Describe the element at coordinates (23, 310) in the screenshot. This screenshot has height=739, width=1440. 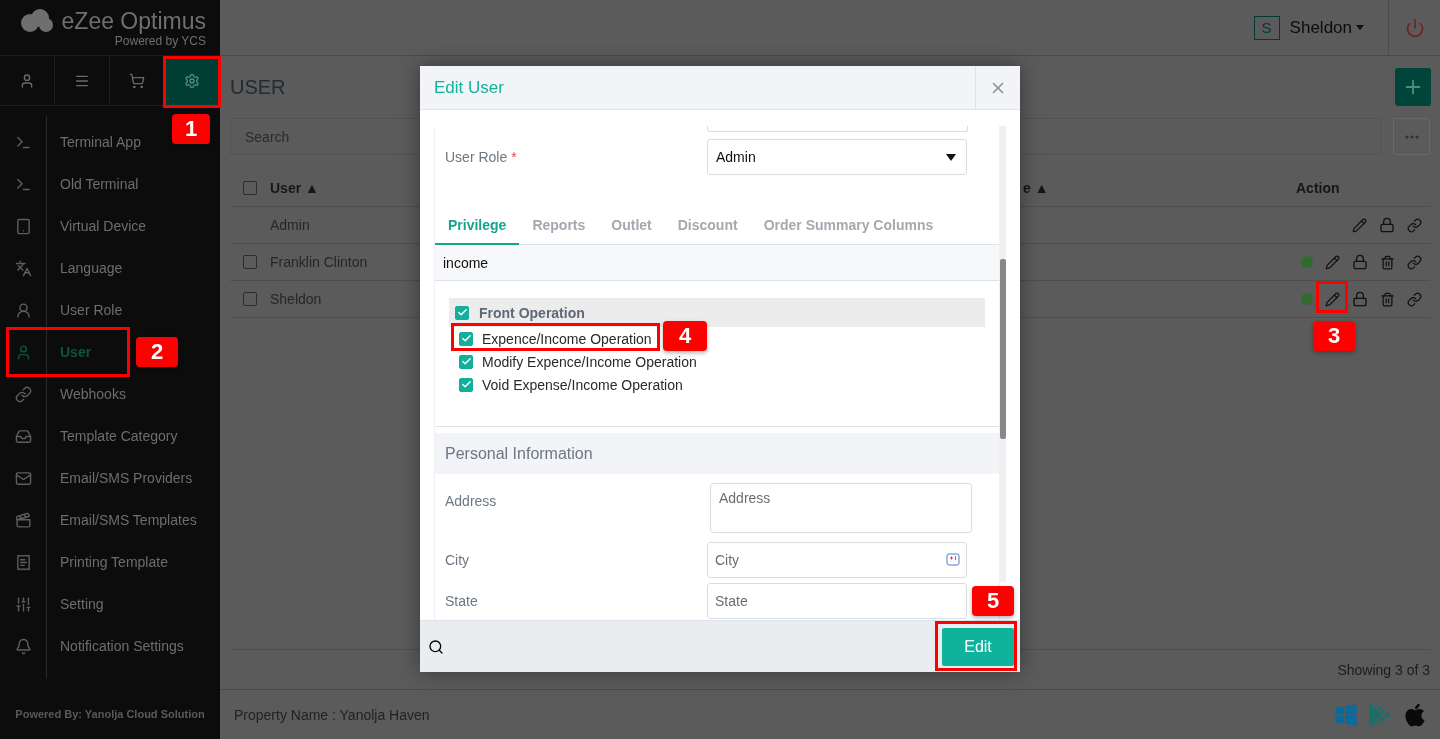
I see `person-icon` at that location.